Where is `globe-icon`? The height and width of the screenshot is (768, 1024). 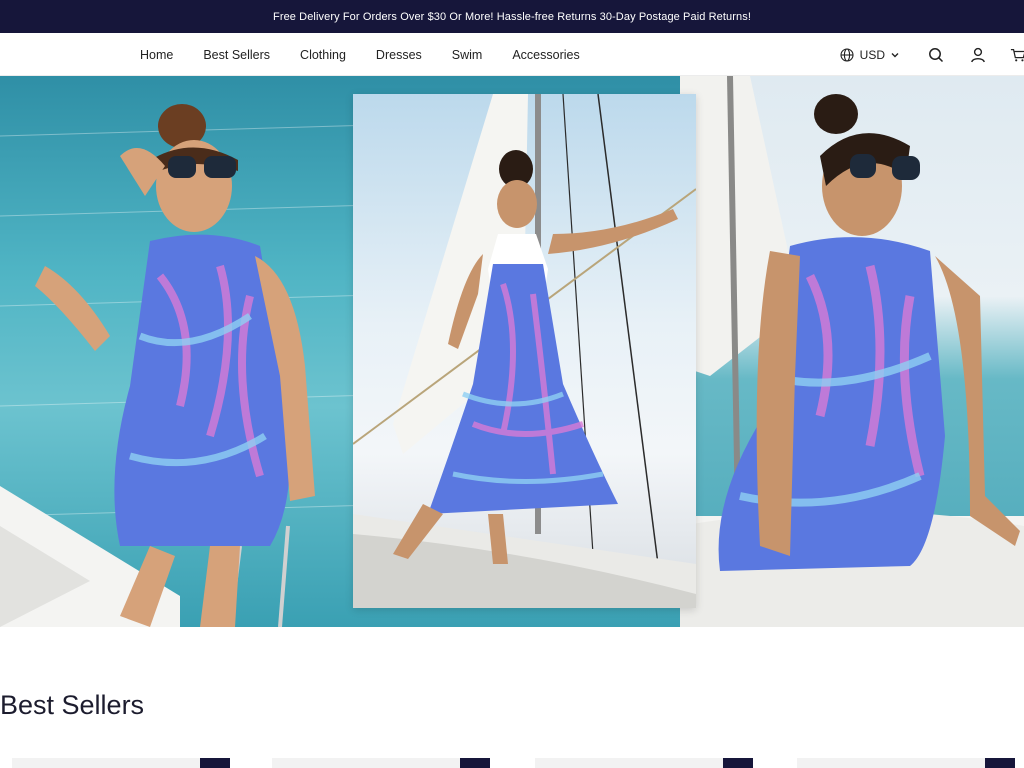
globe-icon is located at coordinates (847, 54).